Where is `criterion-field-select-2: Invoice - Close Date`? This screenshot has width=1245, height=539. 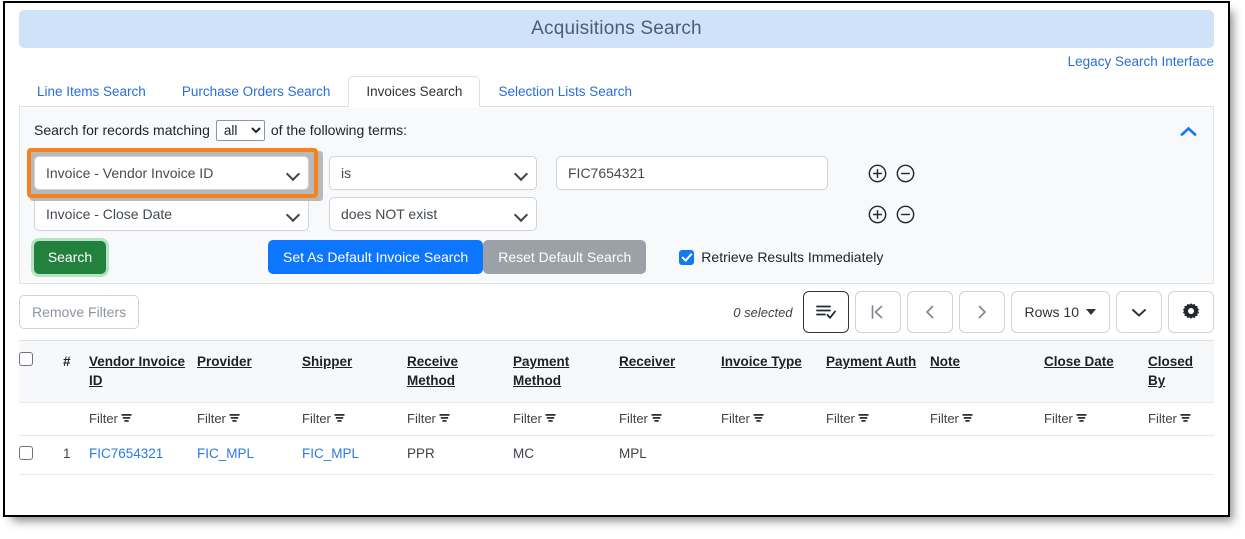 criterion-field-select-2: Invoice - Close Date is located at coordinates (171, 214).